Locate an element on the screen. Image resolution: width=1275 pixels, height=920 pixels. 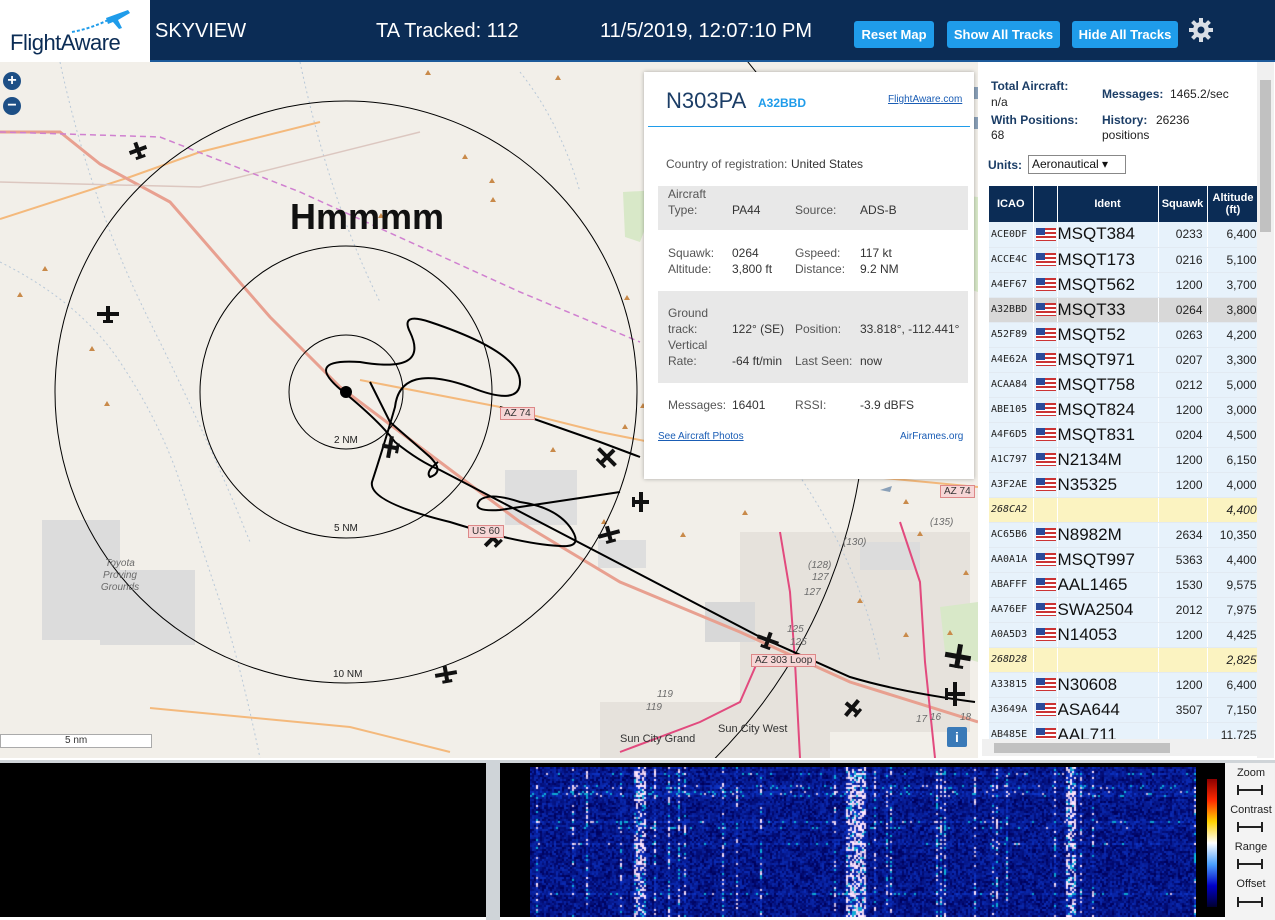
hide-all-tracks-button: Hide All Tracks is located at coordinates (1125, 34).